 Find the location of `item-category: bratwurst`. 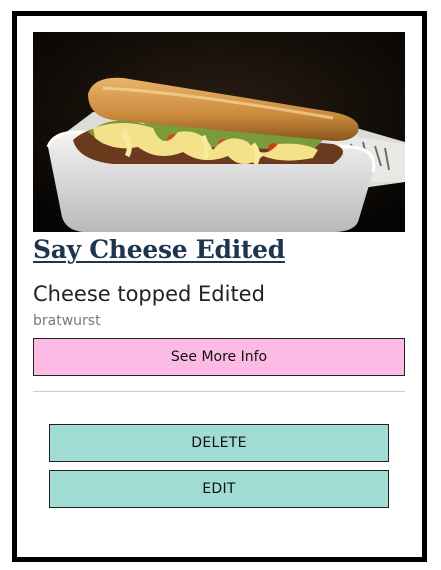

item-category: bratwurst is located at coordinates (67, 321).